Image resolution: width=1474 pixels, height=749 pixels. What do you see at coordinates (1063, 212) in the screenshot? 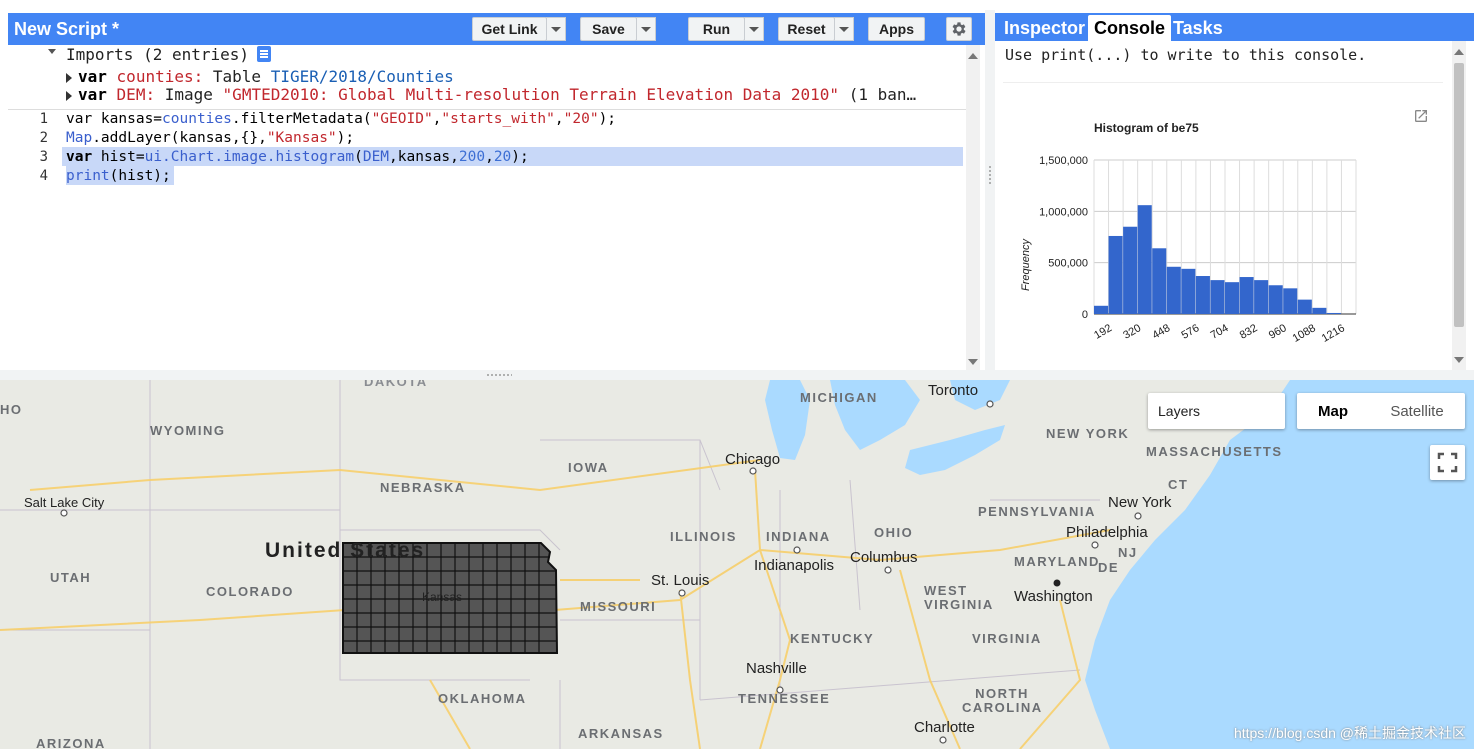
I see `y-tick-label: 1,000,000` at bounding box center [1063, 212].